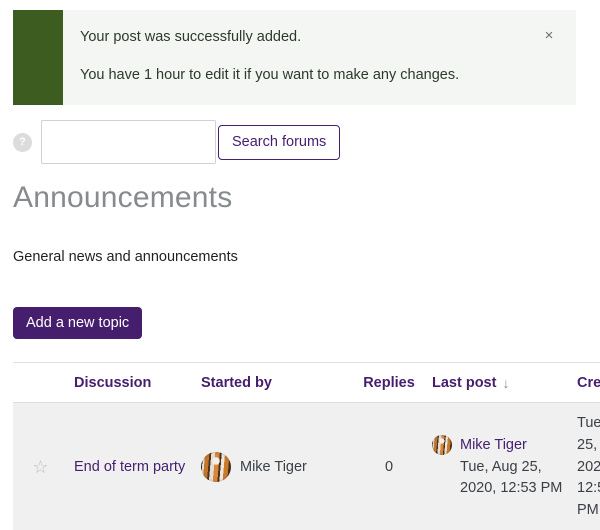  I want to click on column-header-last-post: Last post ↓, so click(498, 383).